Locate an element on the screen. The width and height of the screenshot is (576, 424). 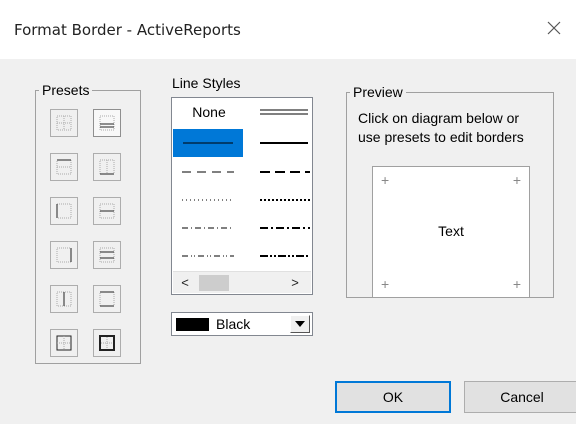
preset-double-bottom-button is located at coordinates (107, 123).